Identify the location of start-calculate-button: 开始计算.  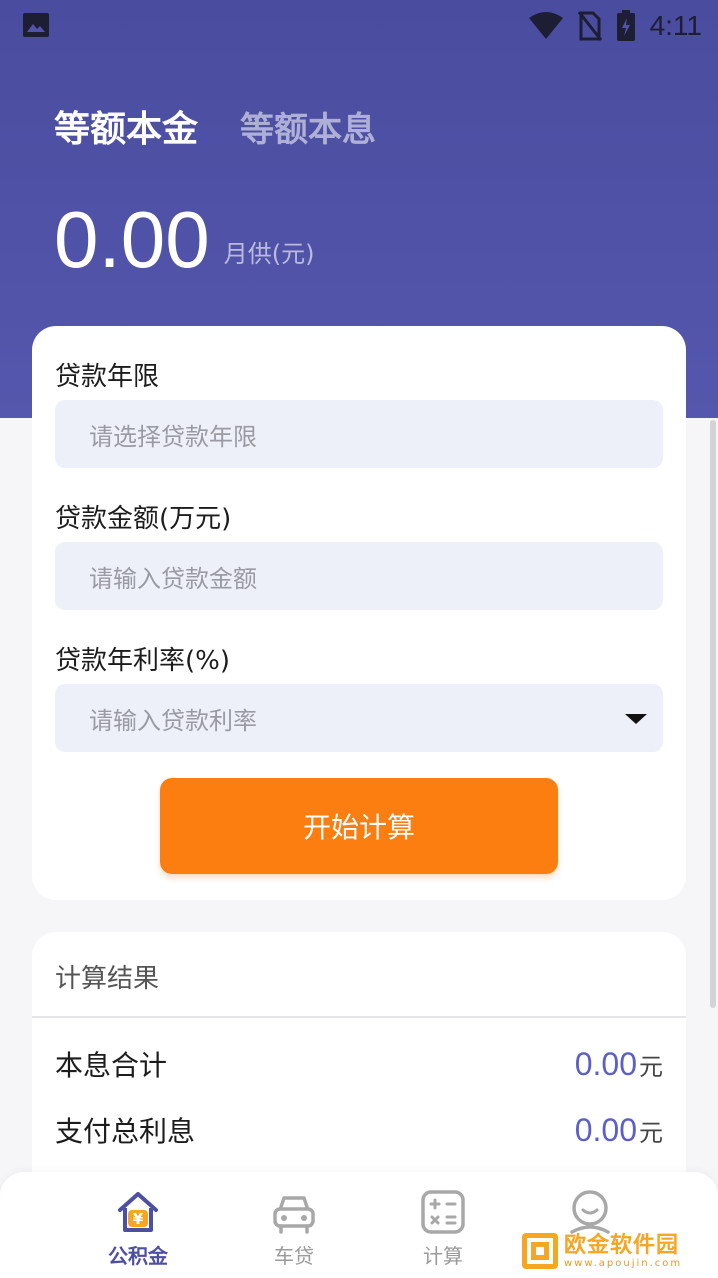
(359, 826).